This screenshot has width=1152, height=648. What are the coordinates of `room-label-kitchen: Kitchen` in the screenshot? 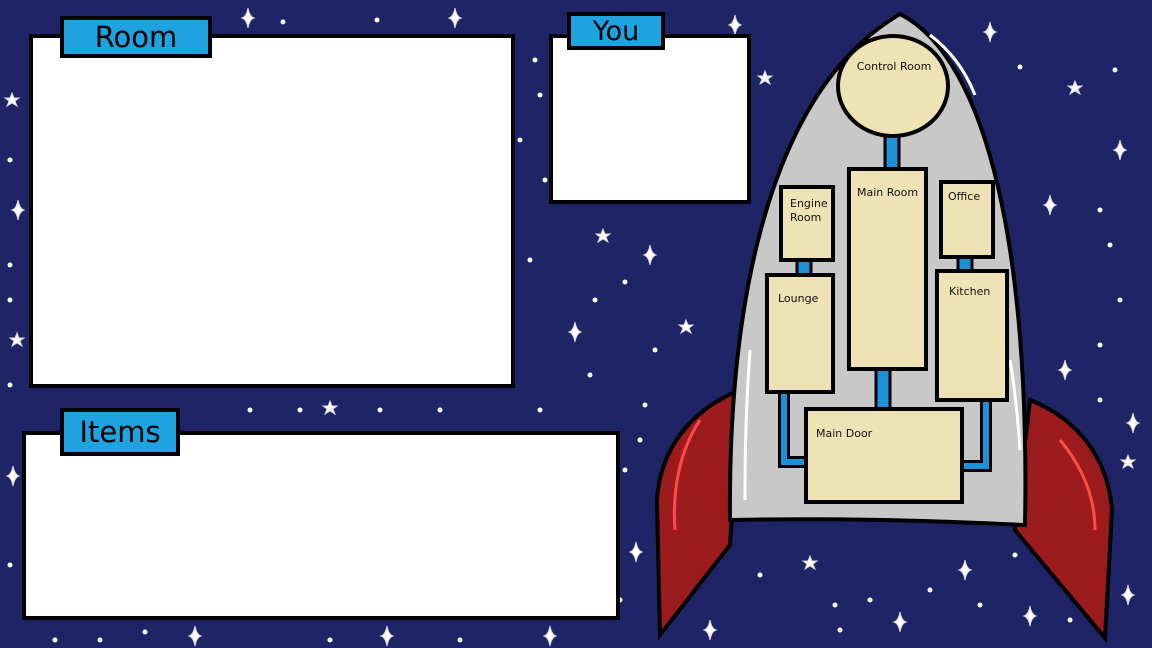 It's located at (969, 291).